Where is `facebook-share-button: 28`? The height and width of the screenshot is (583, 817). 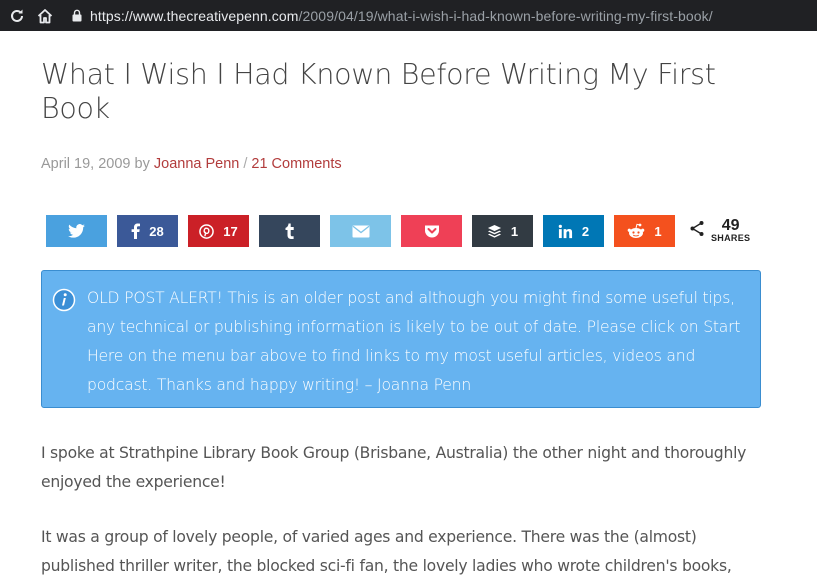
facebook-share-button: 28 is located at coordinates (147, 231).